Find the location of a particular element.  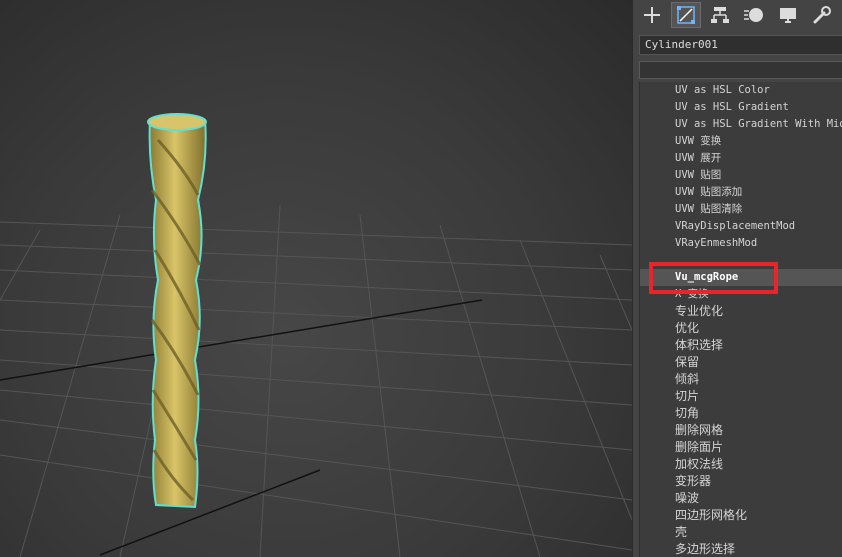

modifier-list-item: 倾斜 is located at coordinates (741, 379).